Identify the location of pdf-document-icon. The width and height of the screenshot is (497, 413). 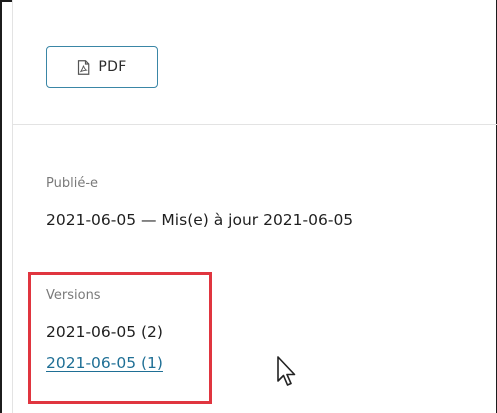
(83, 67).